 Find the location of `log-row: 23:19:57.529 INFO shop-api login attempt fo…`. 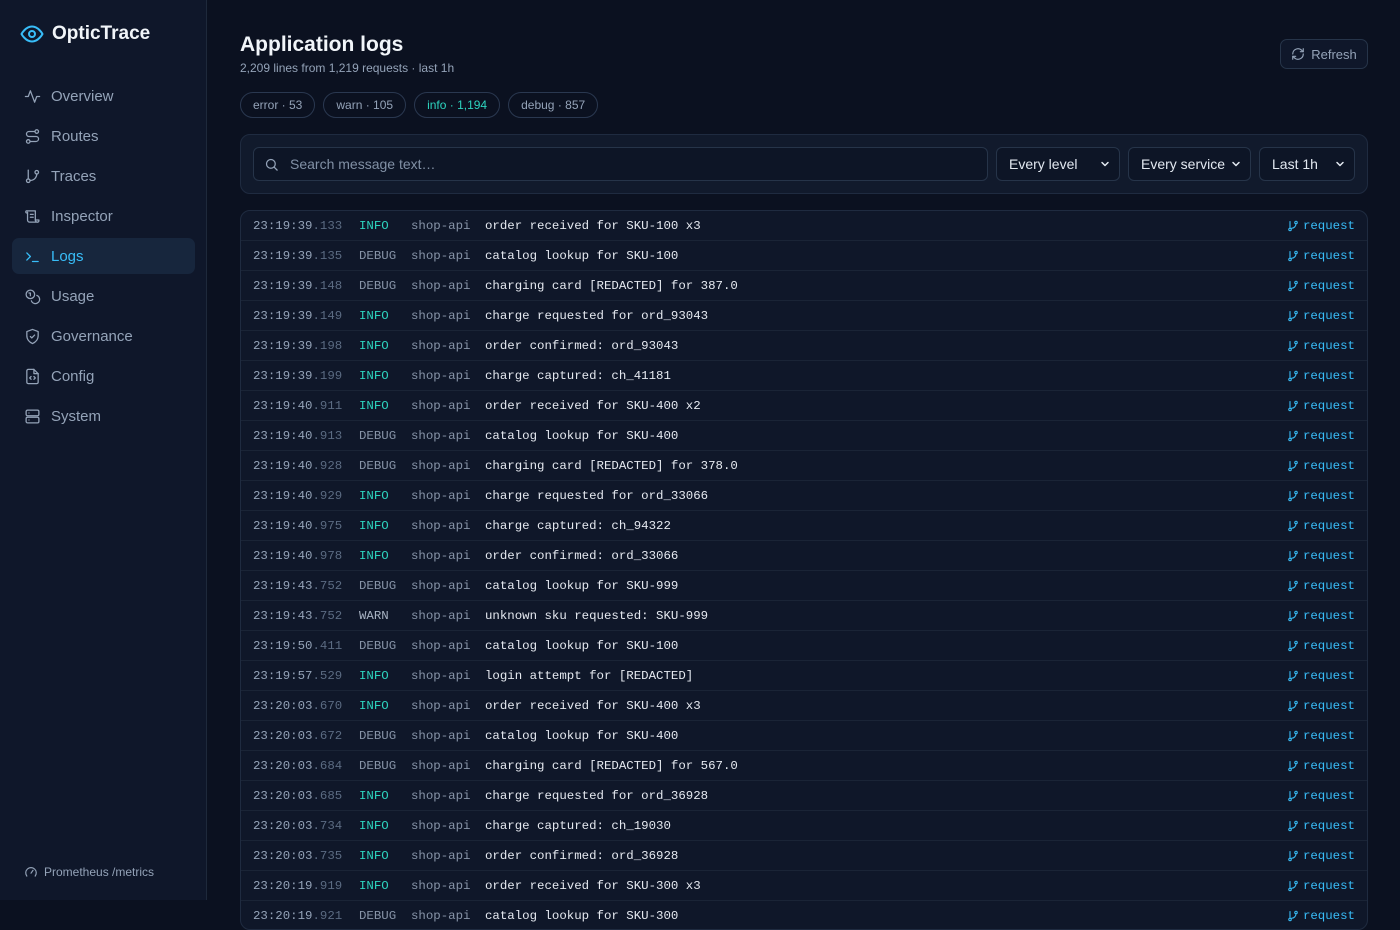

log-row: 23:19:57.529 INFO shop-api login attempt fo… is located at coordinates (804, 676).